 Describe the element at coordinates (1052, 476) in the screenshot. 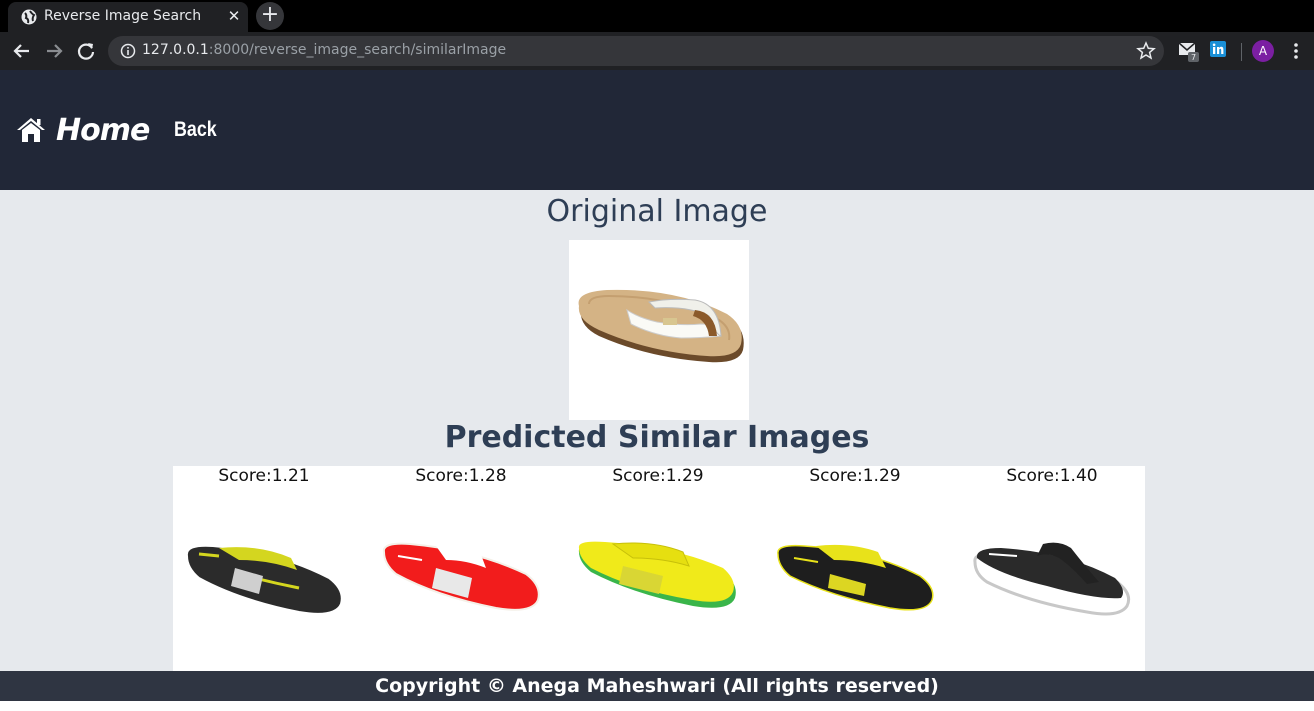

I see `similarity-score: Score:1.40` at that location.